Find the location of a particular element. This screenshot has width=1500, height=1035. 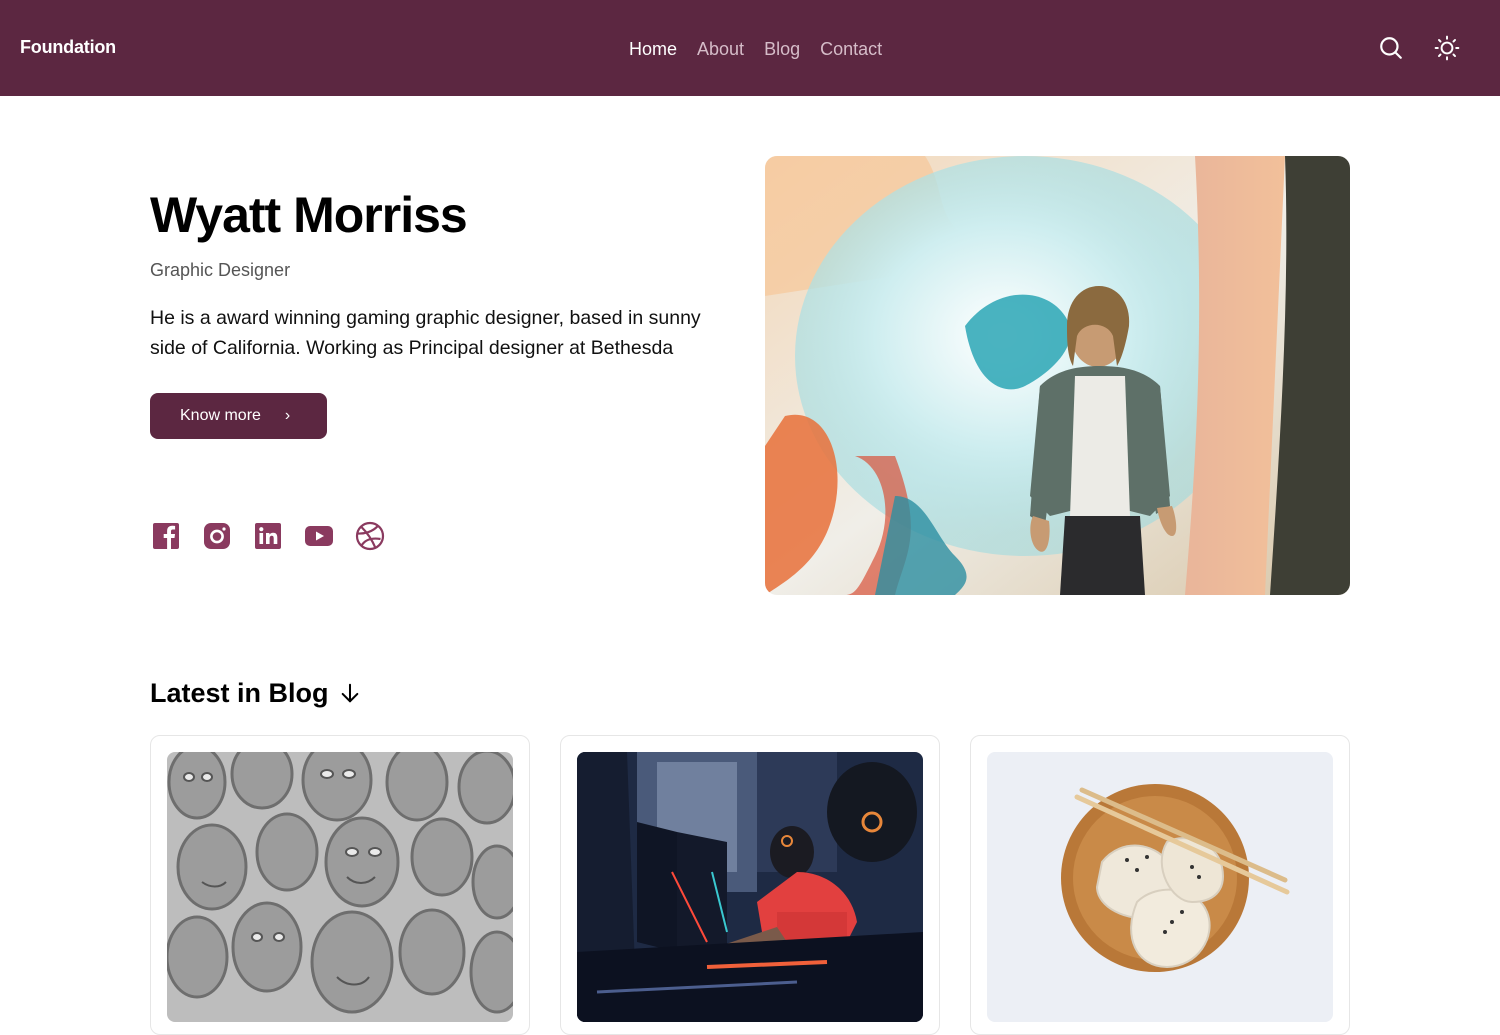

blog-heading: Latest in Blog is located at coordinates (255, 693).